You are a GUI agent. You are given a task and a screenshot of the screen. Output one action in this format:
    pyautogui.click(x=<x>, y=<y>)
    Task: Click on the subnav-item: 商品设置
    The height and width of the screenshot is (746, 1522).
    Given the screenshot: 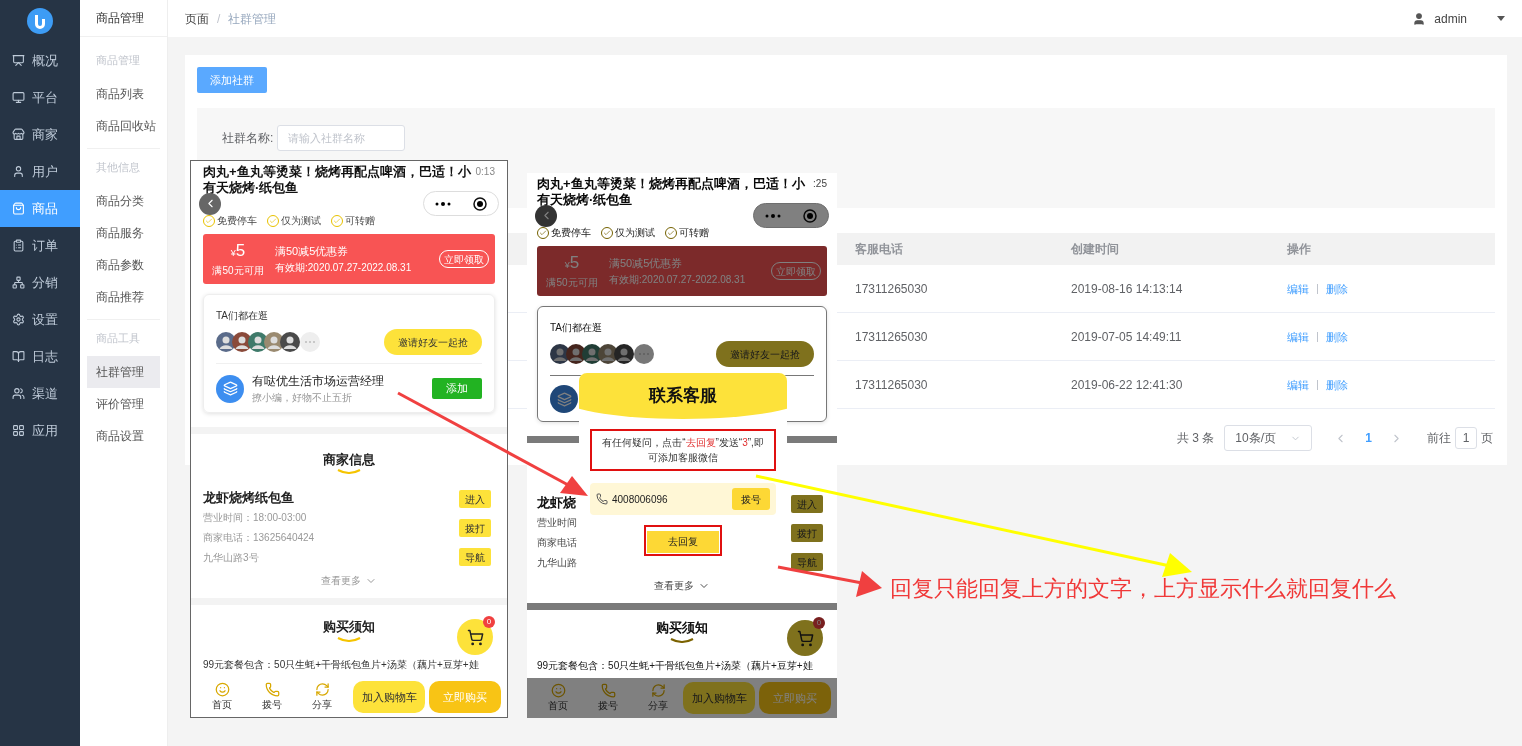 What is the action you would take?
    pyautogui.click(x=123, y=436)
    